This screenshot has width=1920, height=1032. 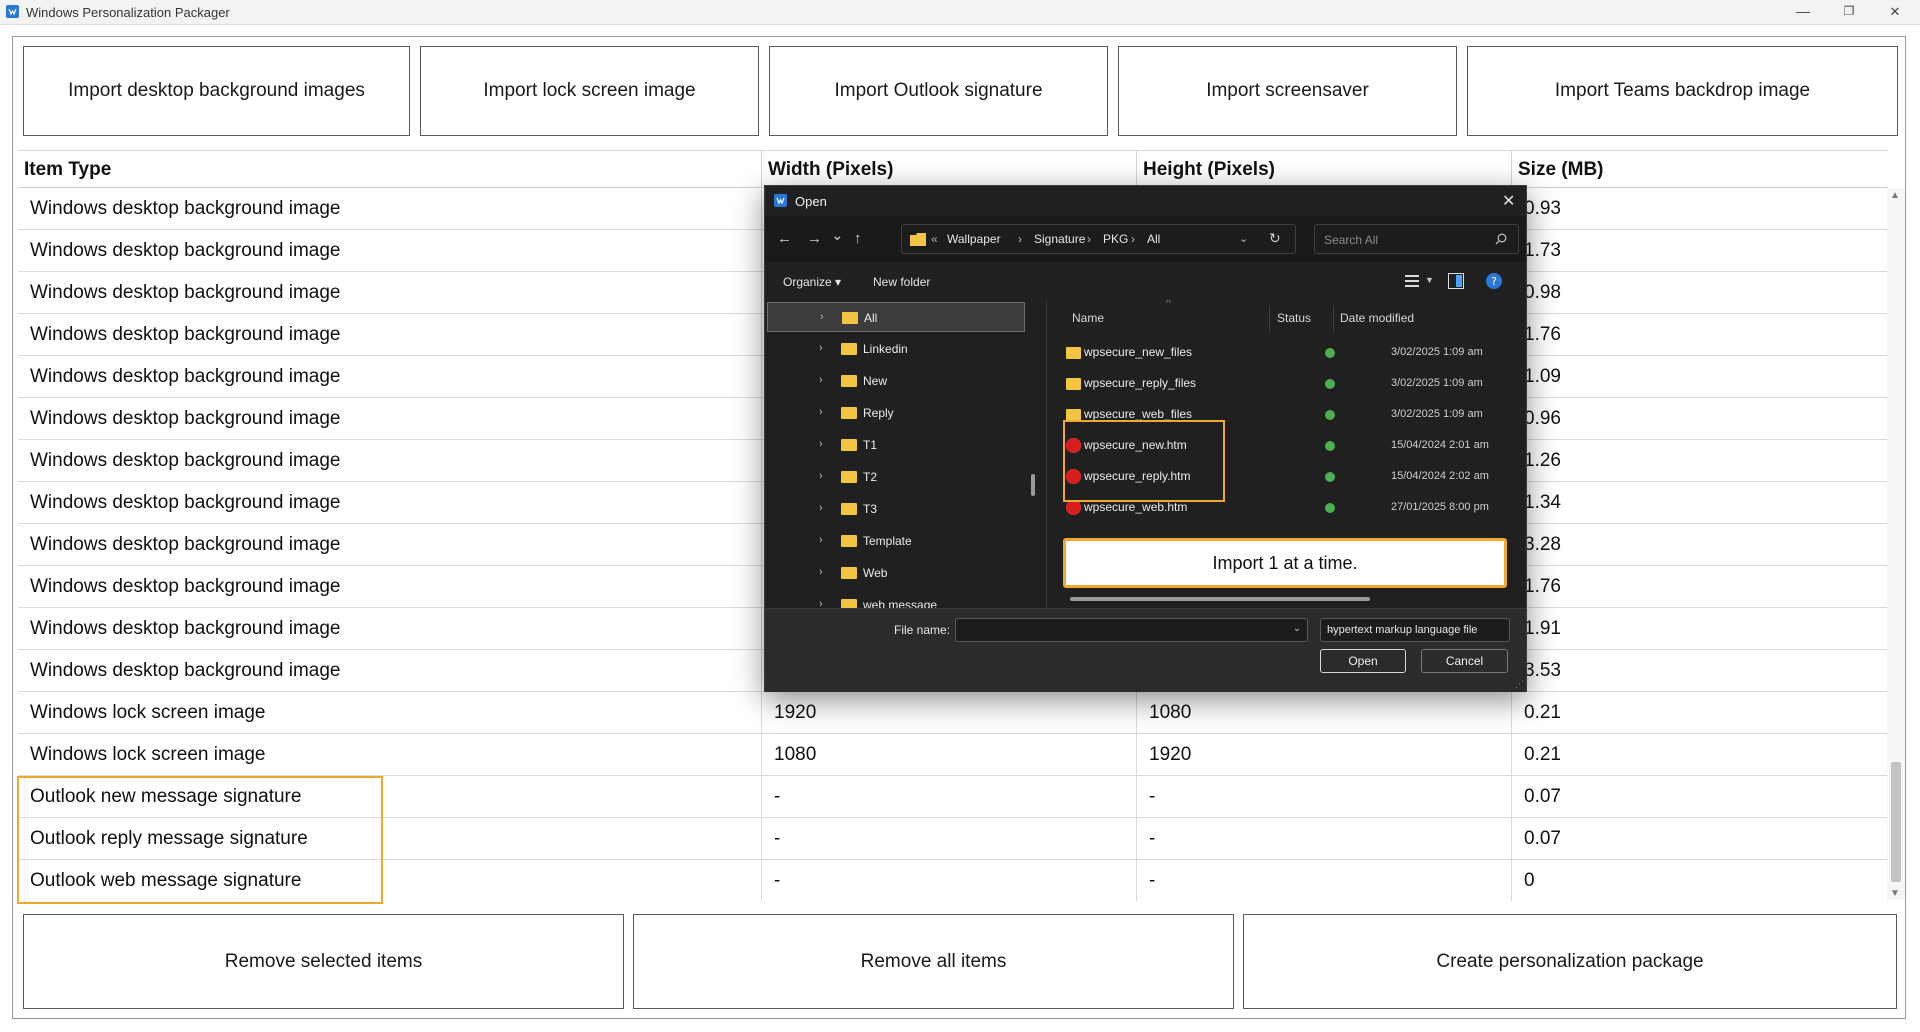 I want to click on column-header-height: Height (Pixels), so click(x=1324, y=169).